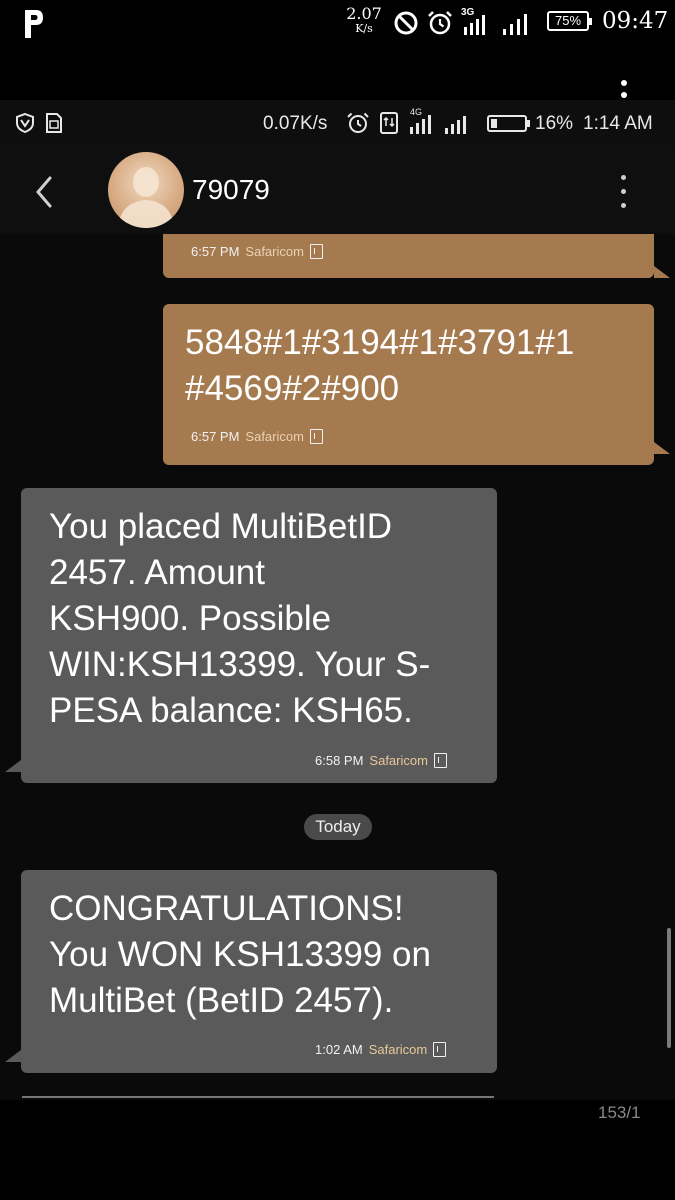 The height and width of the screenshot is (1200, 675). I want to click on battery-tip, so click(528, 123).